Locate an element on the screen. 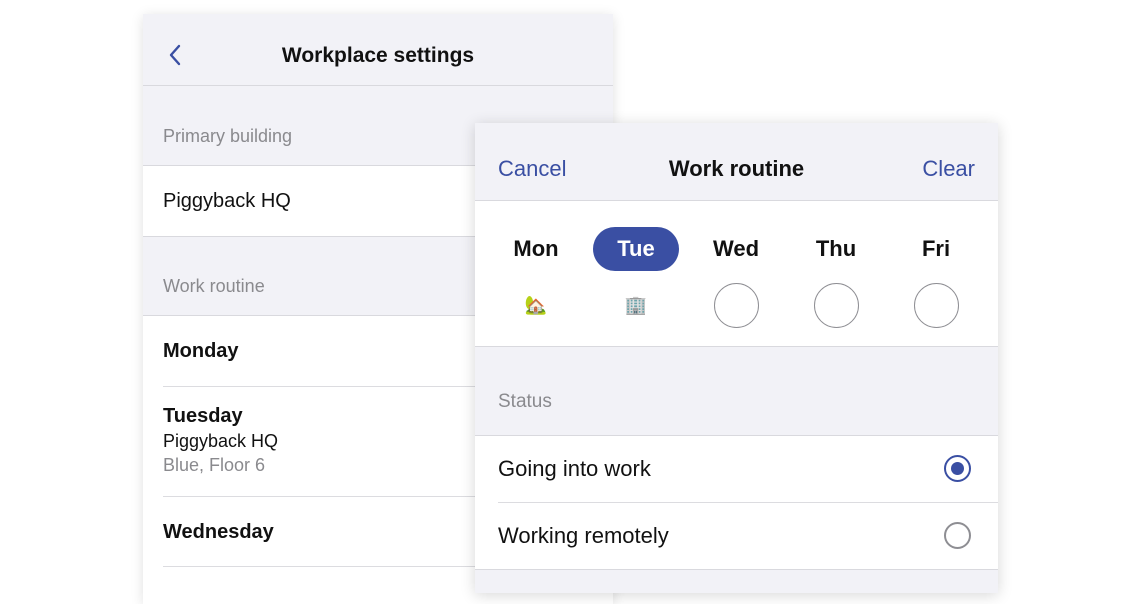  day-tab-wed: Wed is located at coordinates (736, 282).